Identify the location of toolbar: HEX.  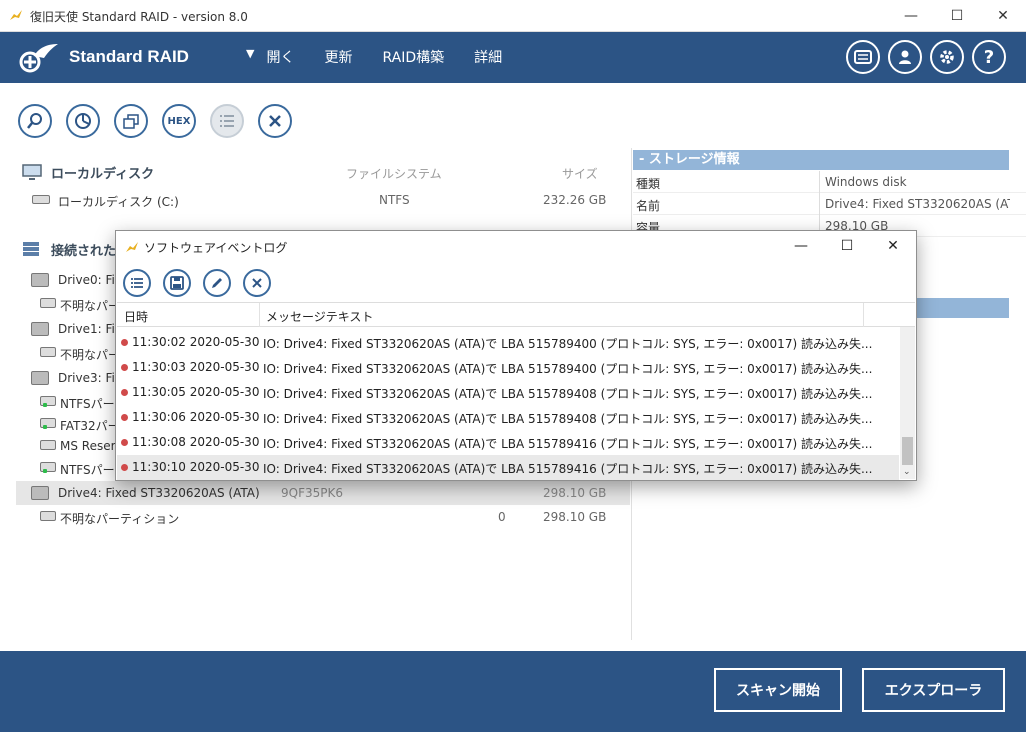
(513, 118).